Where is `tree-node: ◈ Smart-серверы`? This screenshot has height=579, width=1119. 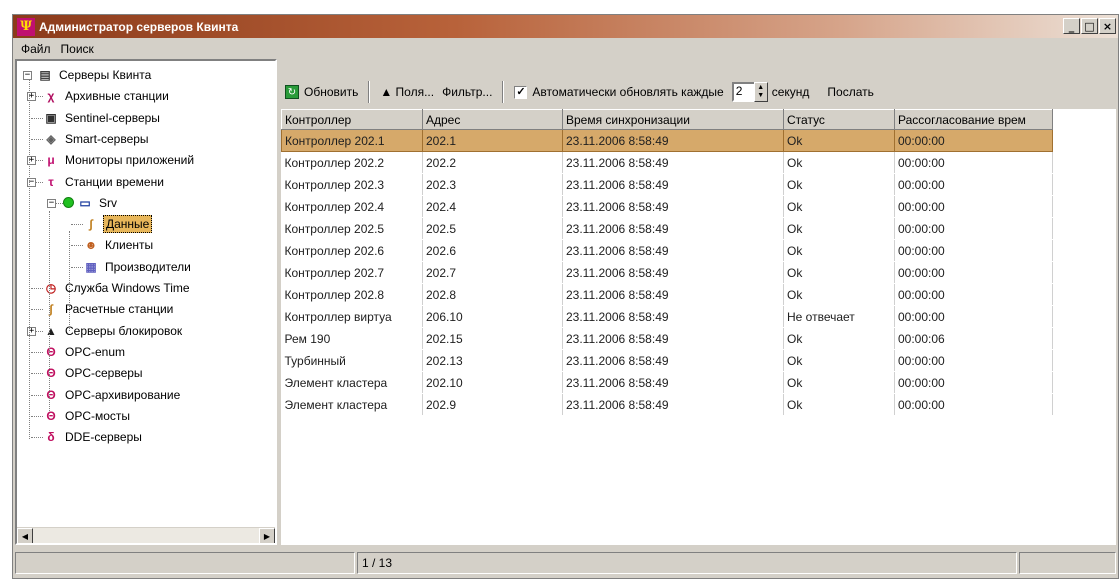 tree-node: ◈ Smart-серверы is located at coordinates (97, 139).